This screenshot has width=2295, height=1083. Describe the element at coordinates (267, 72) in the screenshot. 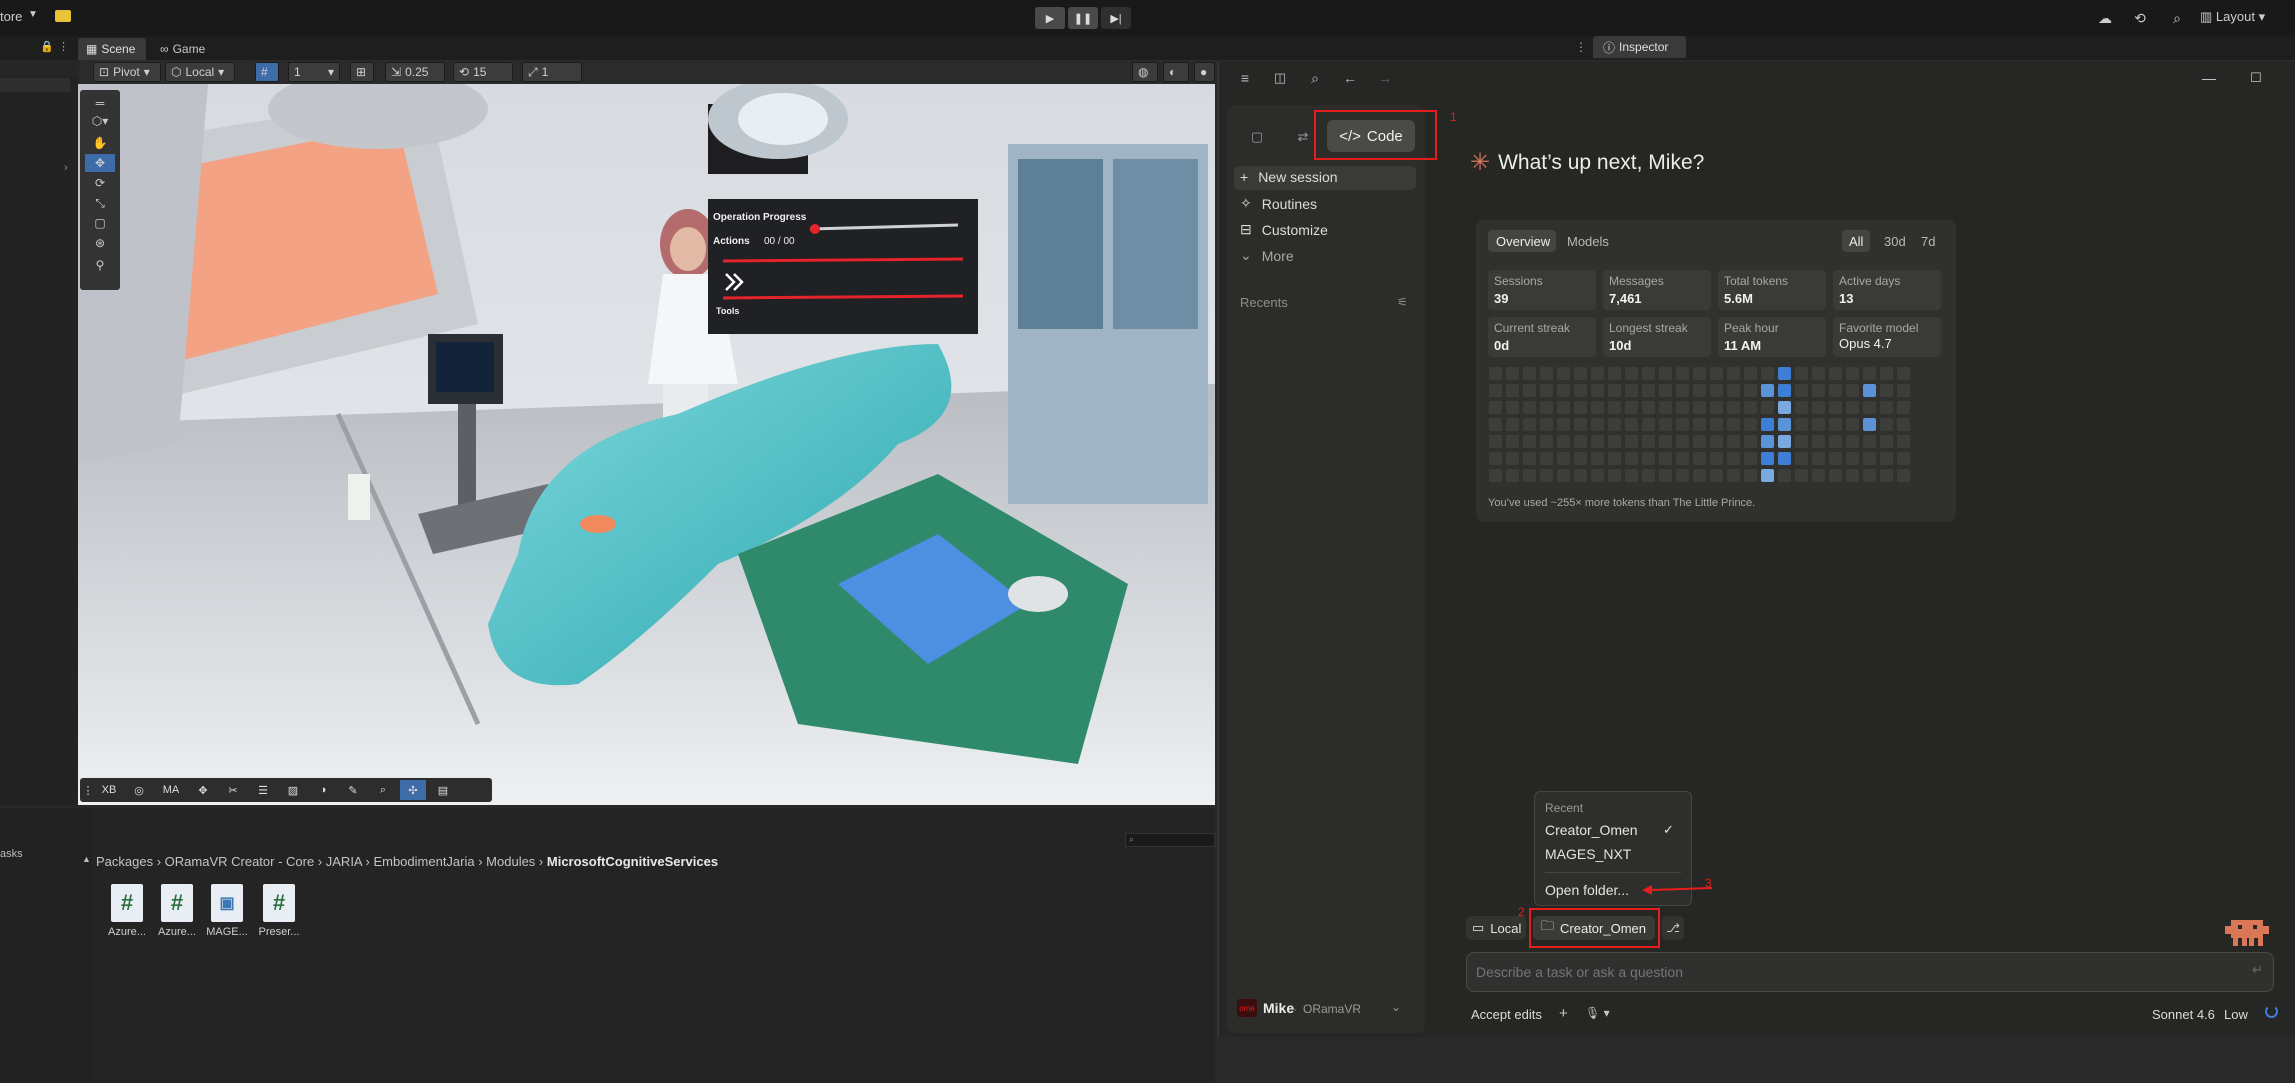

I see `grid-toggle: #` at that location.